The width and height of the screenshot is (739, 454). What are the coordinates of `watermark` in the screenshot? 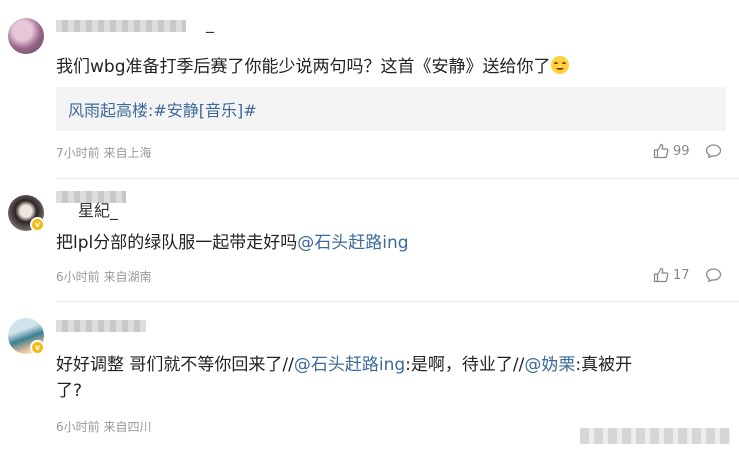 It's located at (655, 436).